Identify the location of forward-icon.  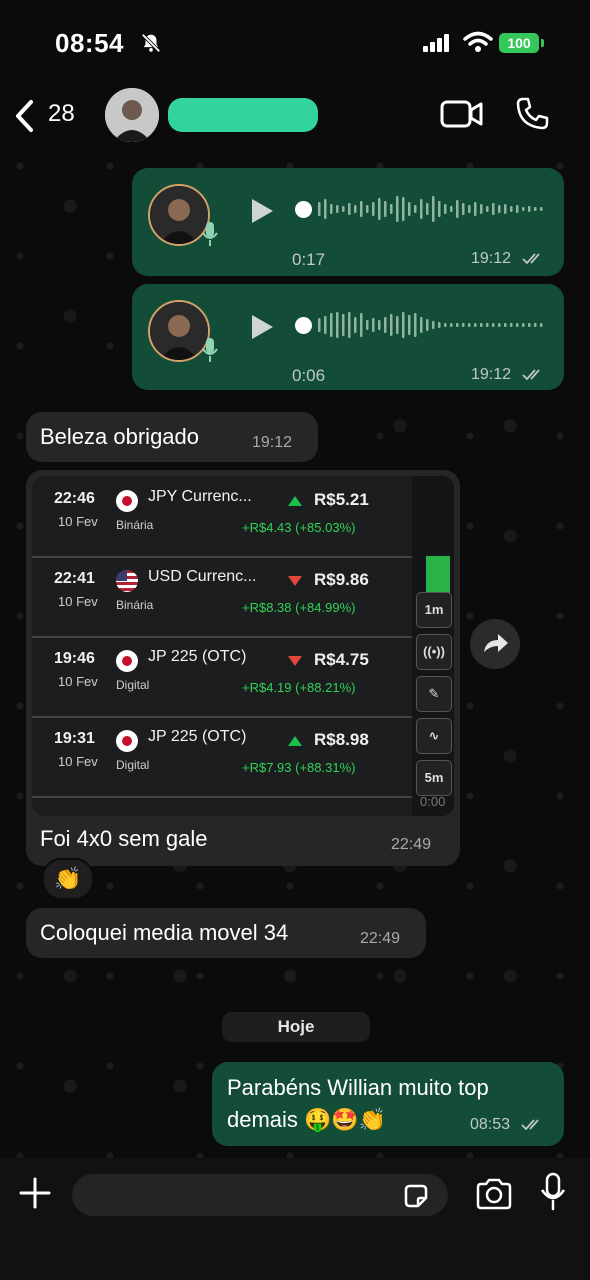
(495, 644).